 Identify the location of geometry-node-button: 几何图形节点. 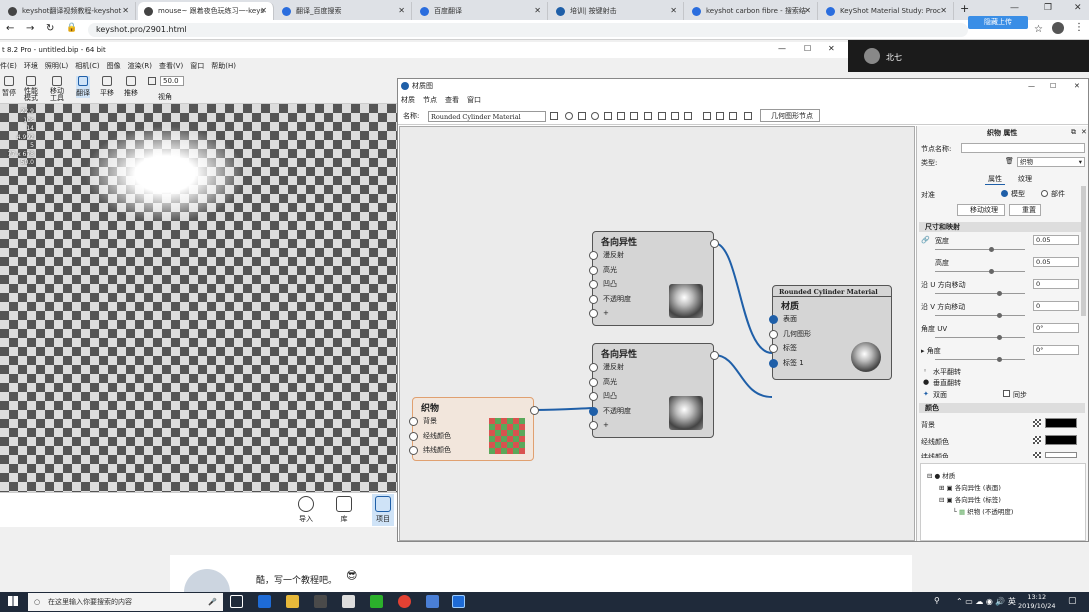
(790, 115).